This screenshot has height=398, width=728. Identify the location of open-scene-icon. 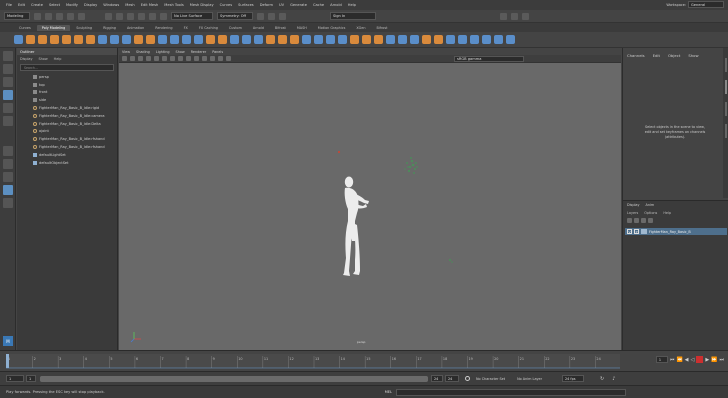
(48, 16).